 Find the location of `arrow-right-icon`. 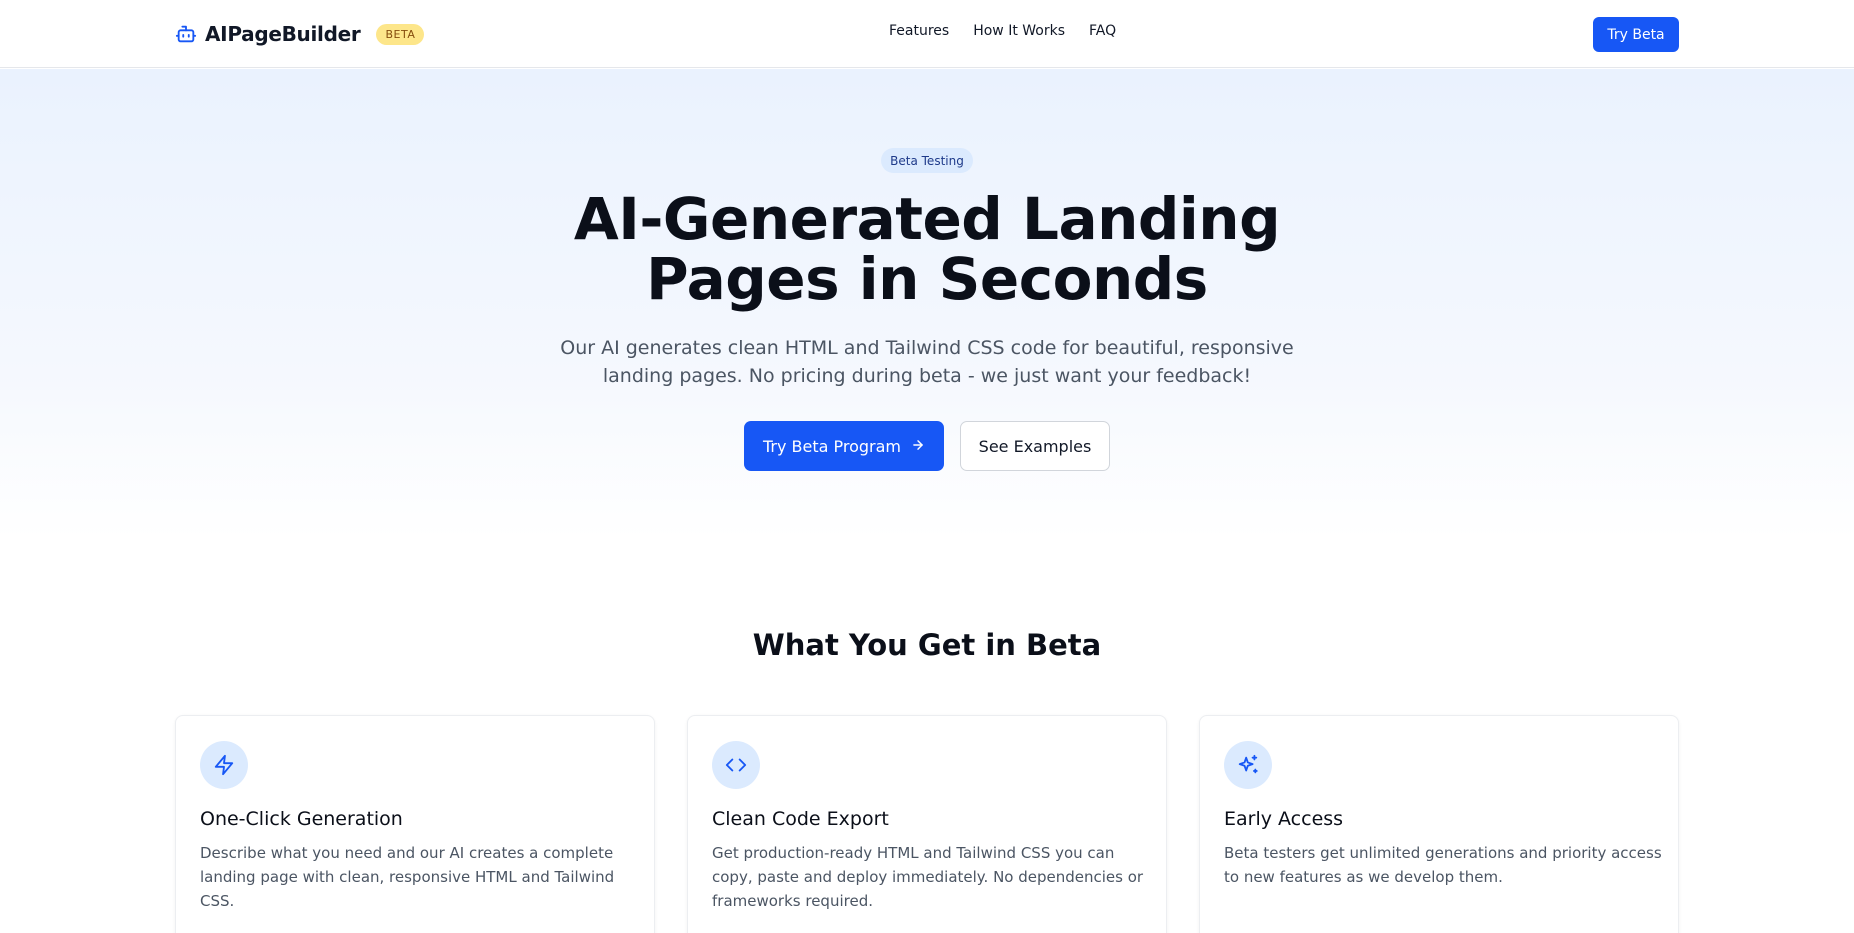

arrow-right-icon is located at coordinates (918, 446).